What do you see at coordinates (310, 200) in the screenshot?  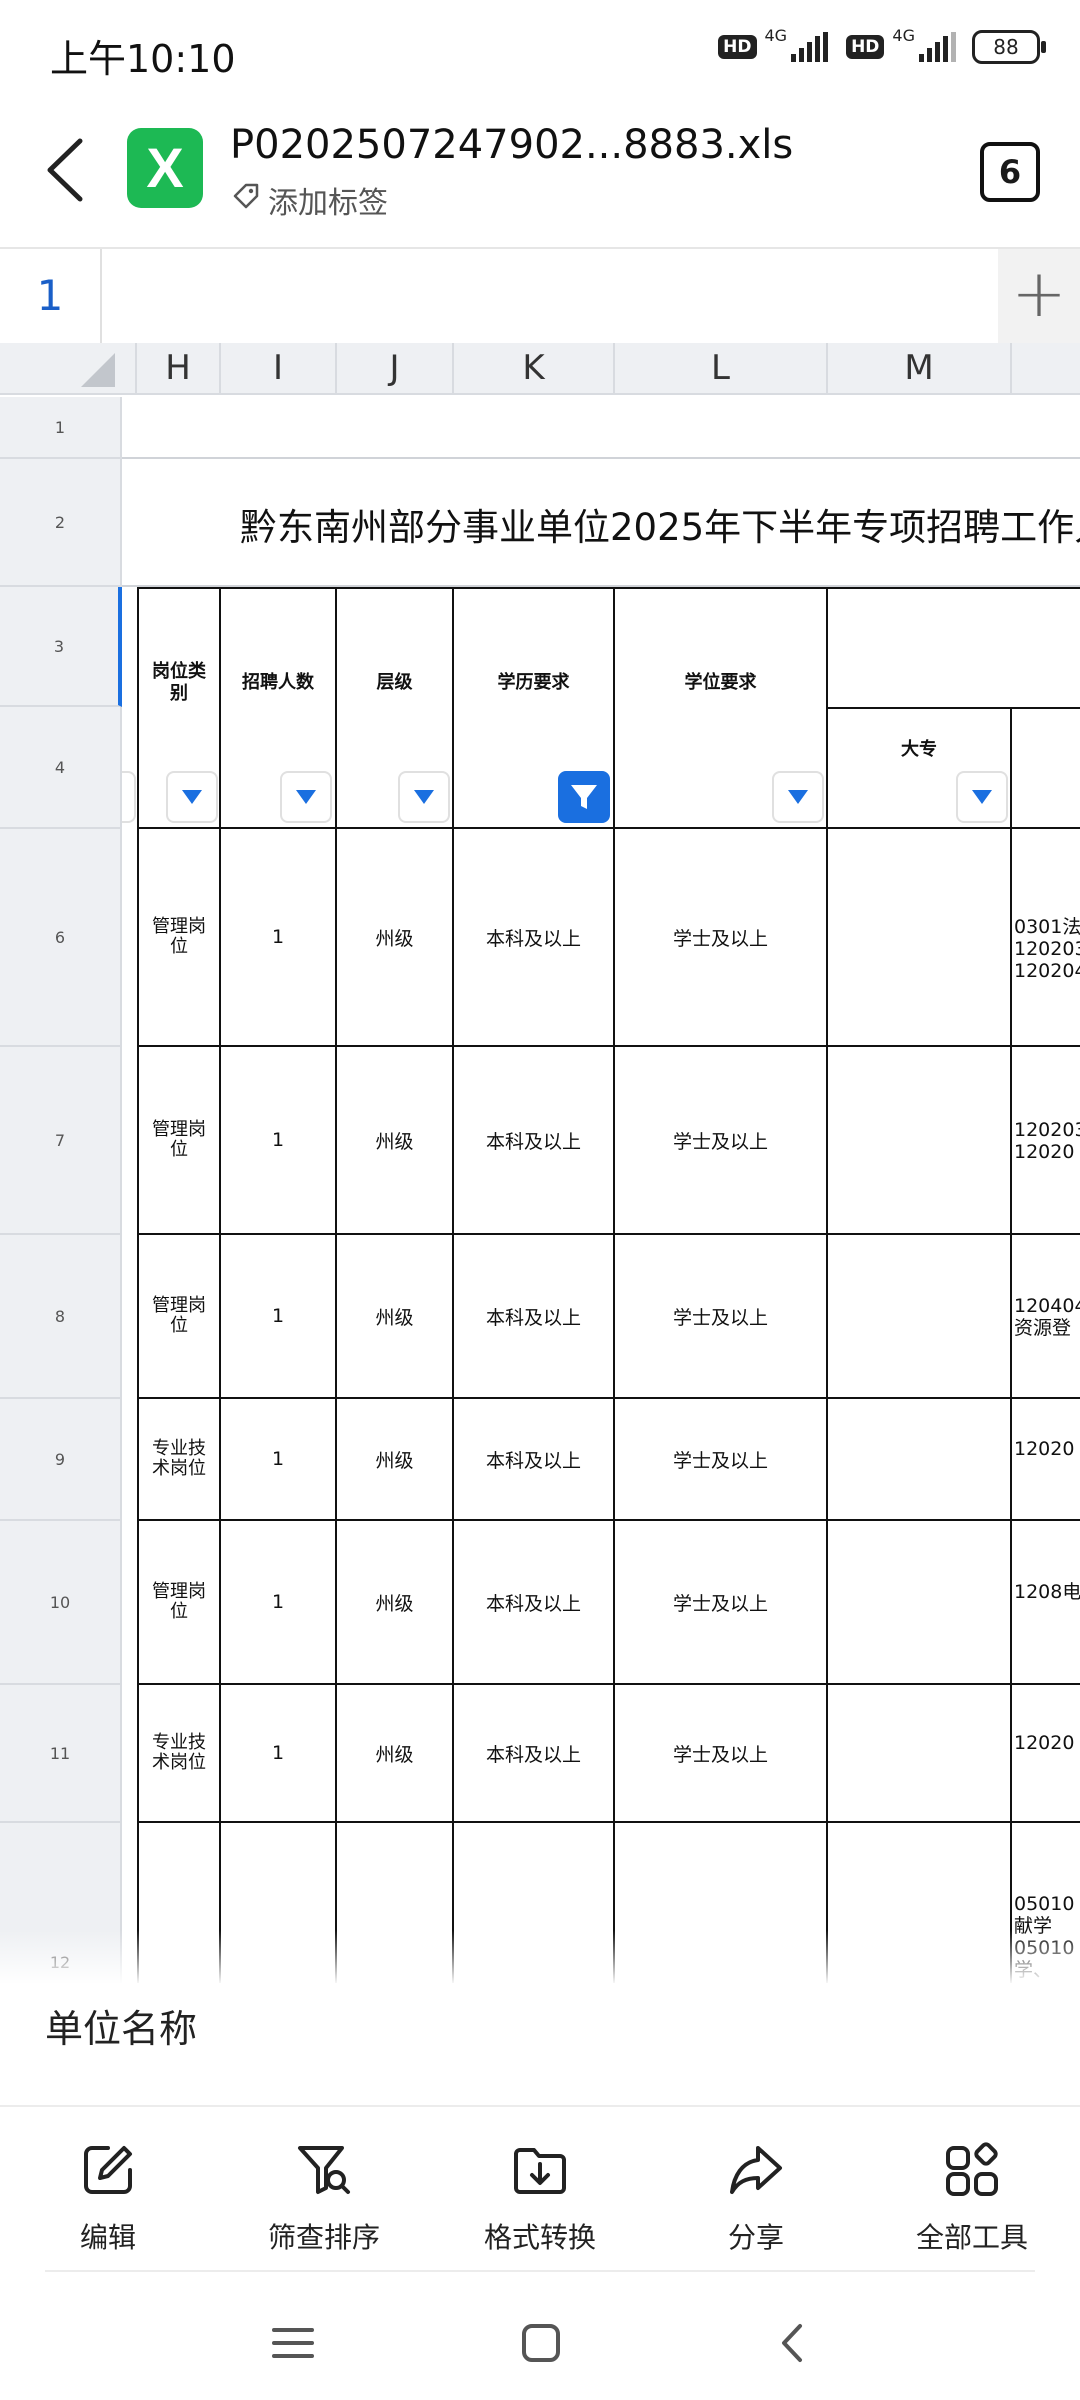 I see `add-tag-button: 添加标签` at bounding box center [310, 200].